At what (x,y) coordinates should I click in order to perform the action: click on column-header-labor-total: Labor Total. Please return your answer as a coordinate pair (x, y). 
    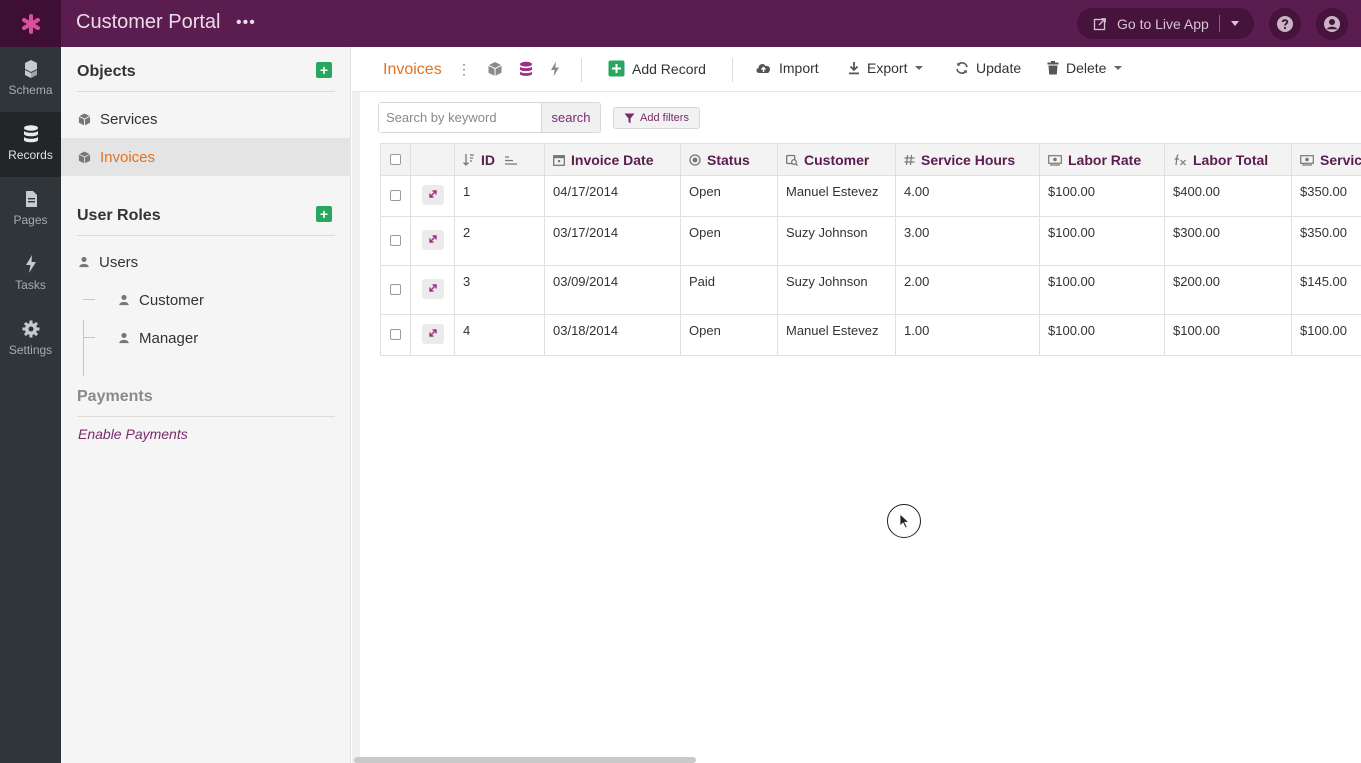
    Looking at the image, I should click on (1228, 159).